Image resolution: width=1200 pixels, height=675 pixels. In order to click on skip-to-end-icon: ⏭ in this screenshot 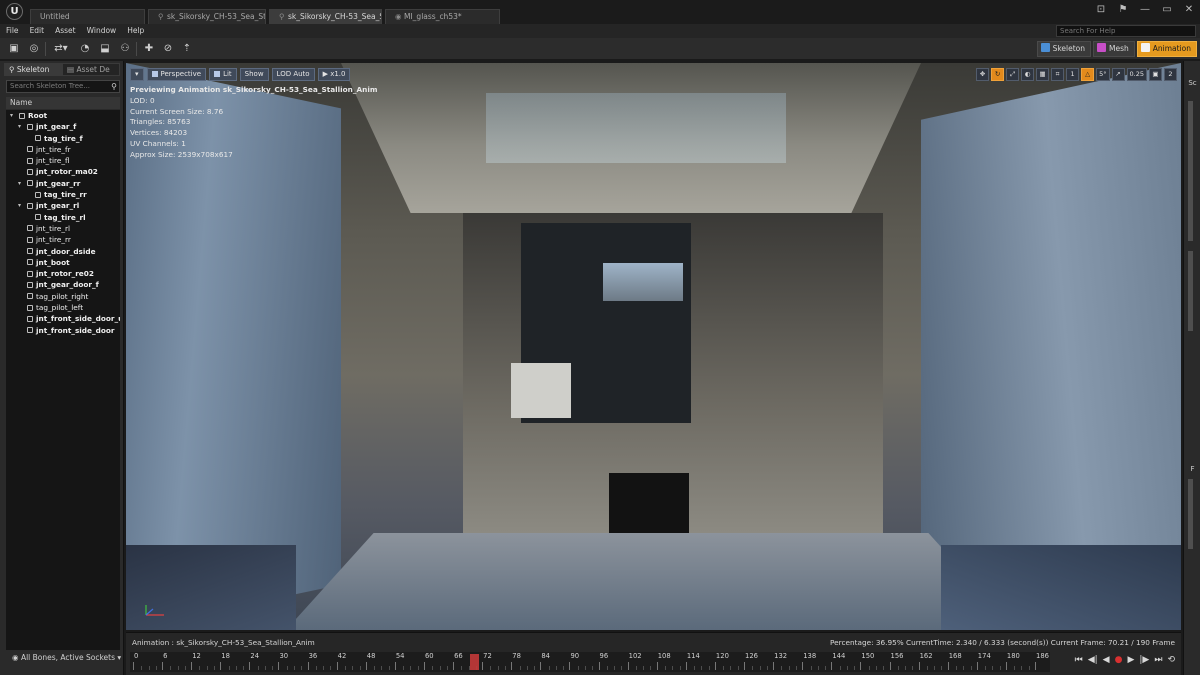, I will do `click(1158, 660)`.